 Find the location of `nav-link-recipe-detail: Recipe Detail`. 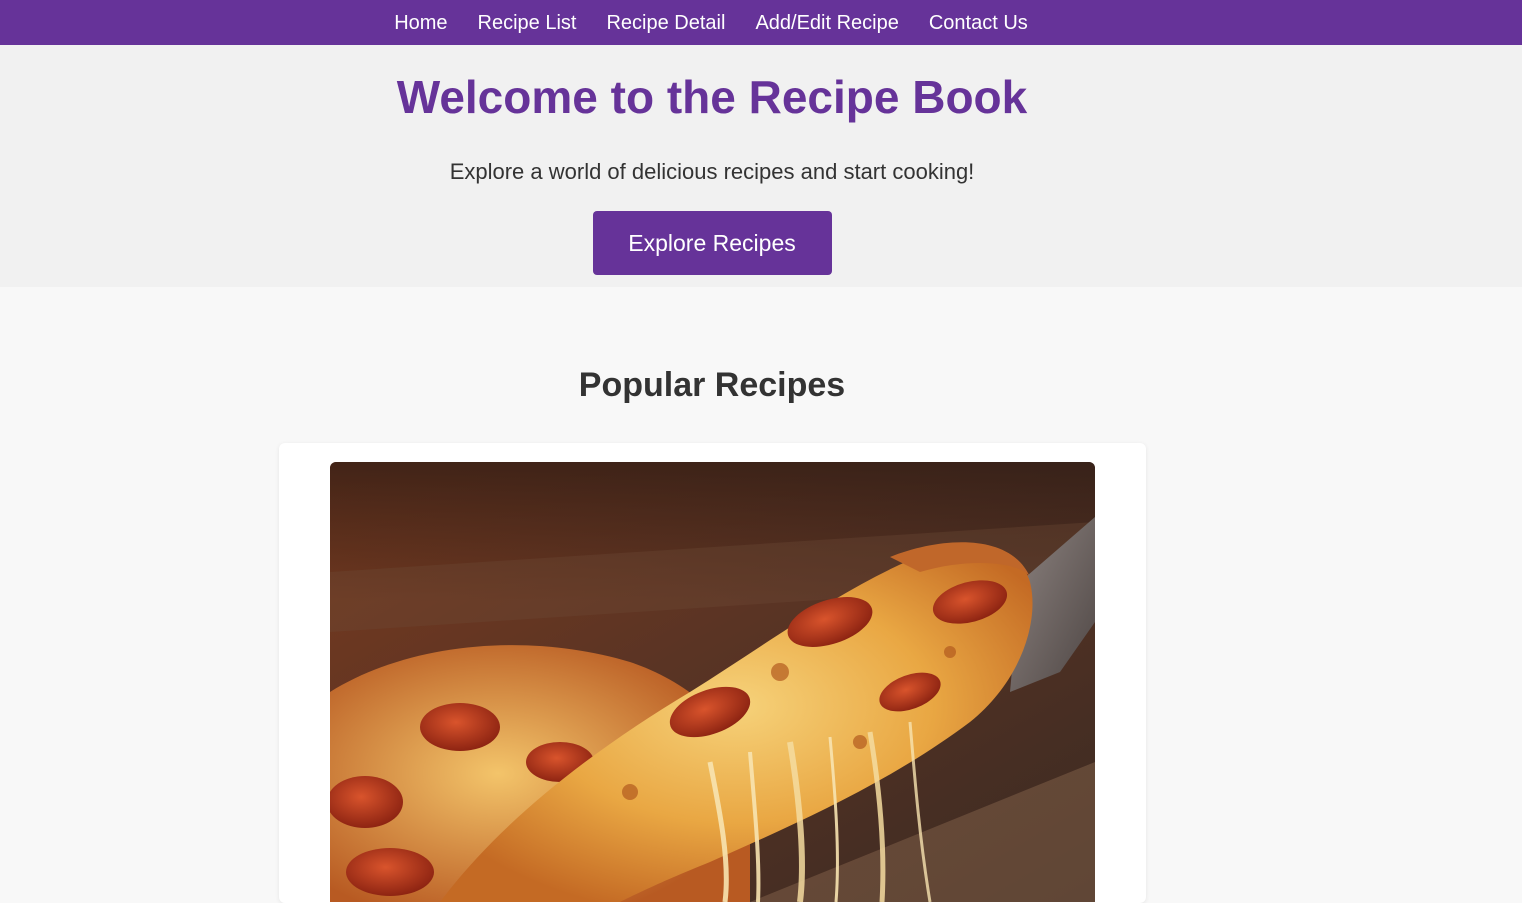

nav-link-recipe-detail: Recipe Detail is located at coordinates (665, 23).